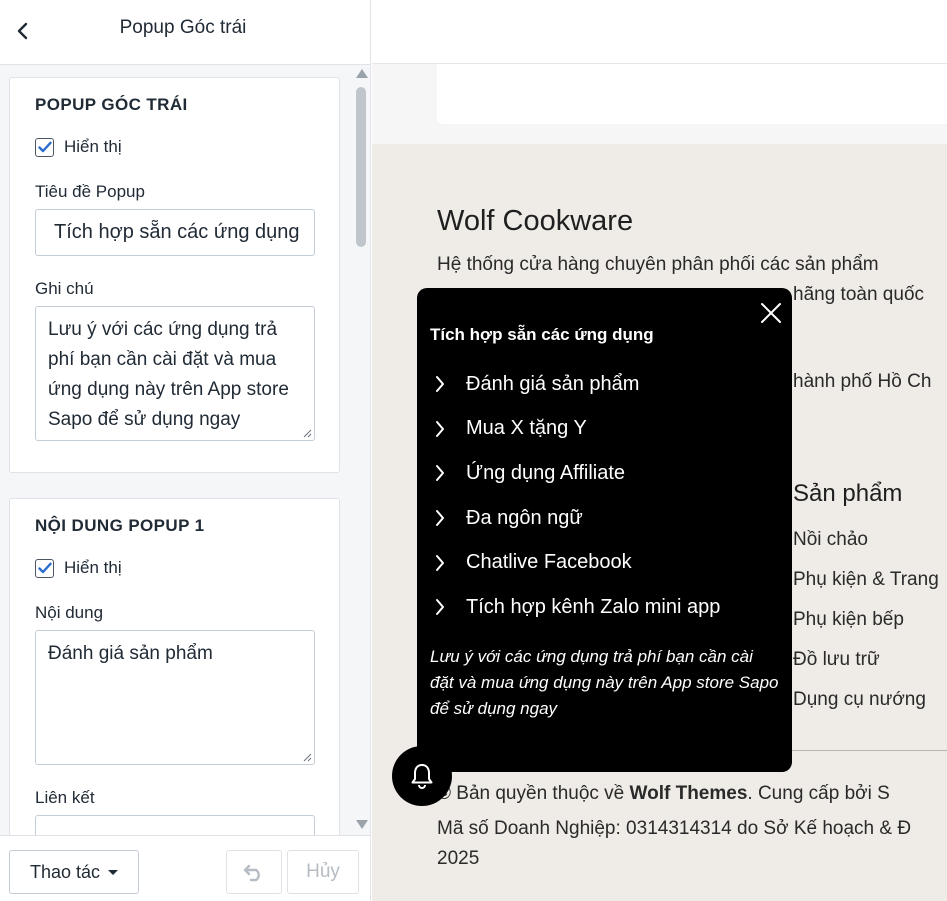 This screenshot has height=901, width=947. Describe the element at coordinates (361, 450) in the screenshot. I see `settings-scrollbar` at that location.